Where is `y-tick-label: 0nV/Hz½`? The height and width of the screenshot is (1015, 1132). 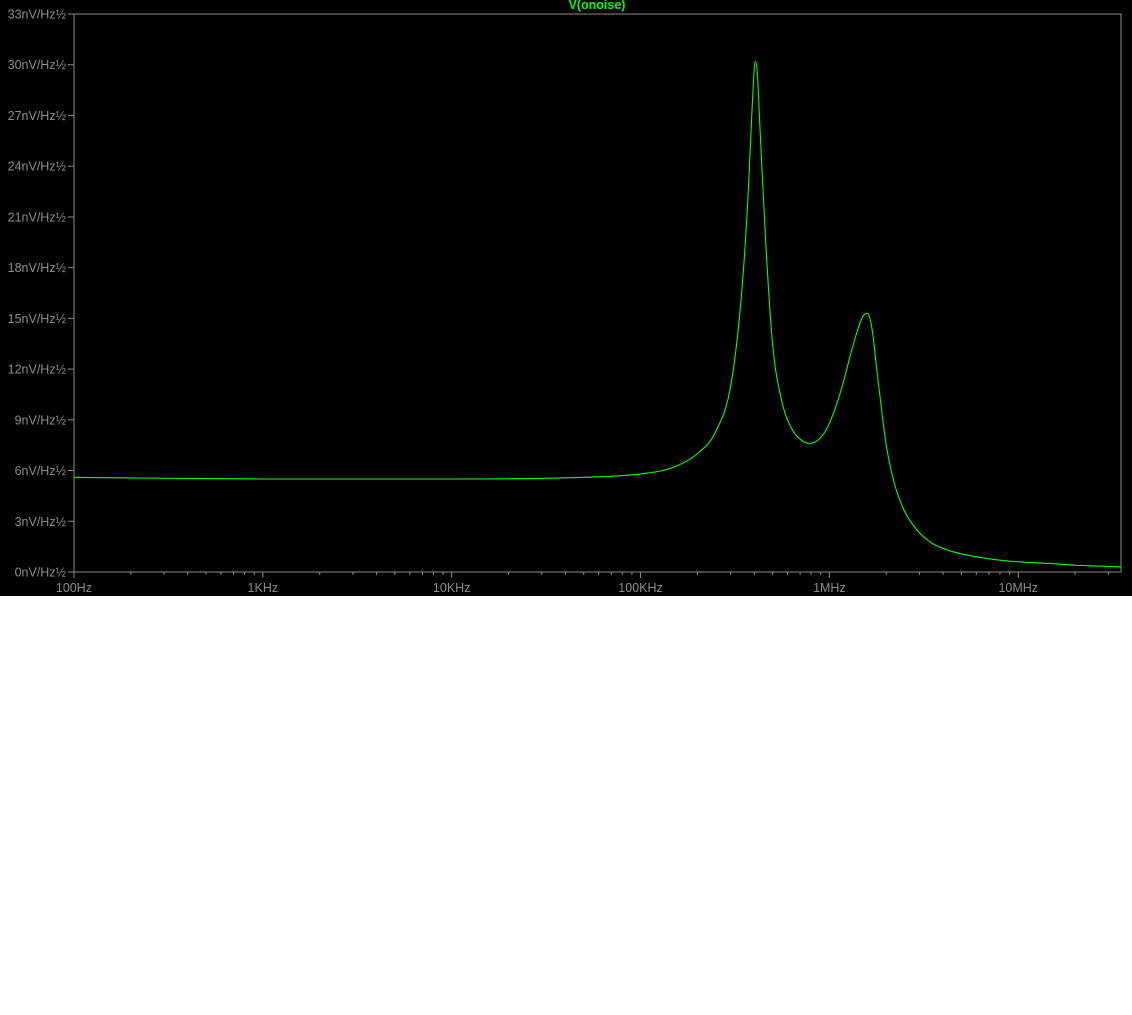
y-tick-label: 0nV/Hz½ is located at coordinates (41, 573).